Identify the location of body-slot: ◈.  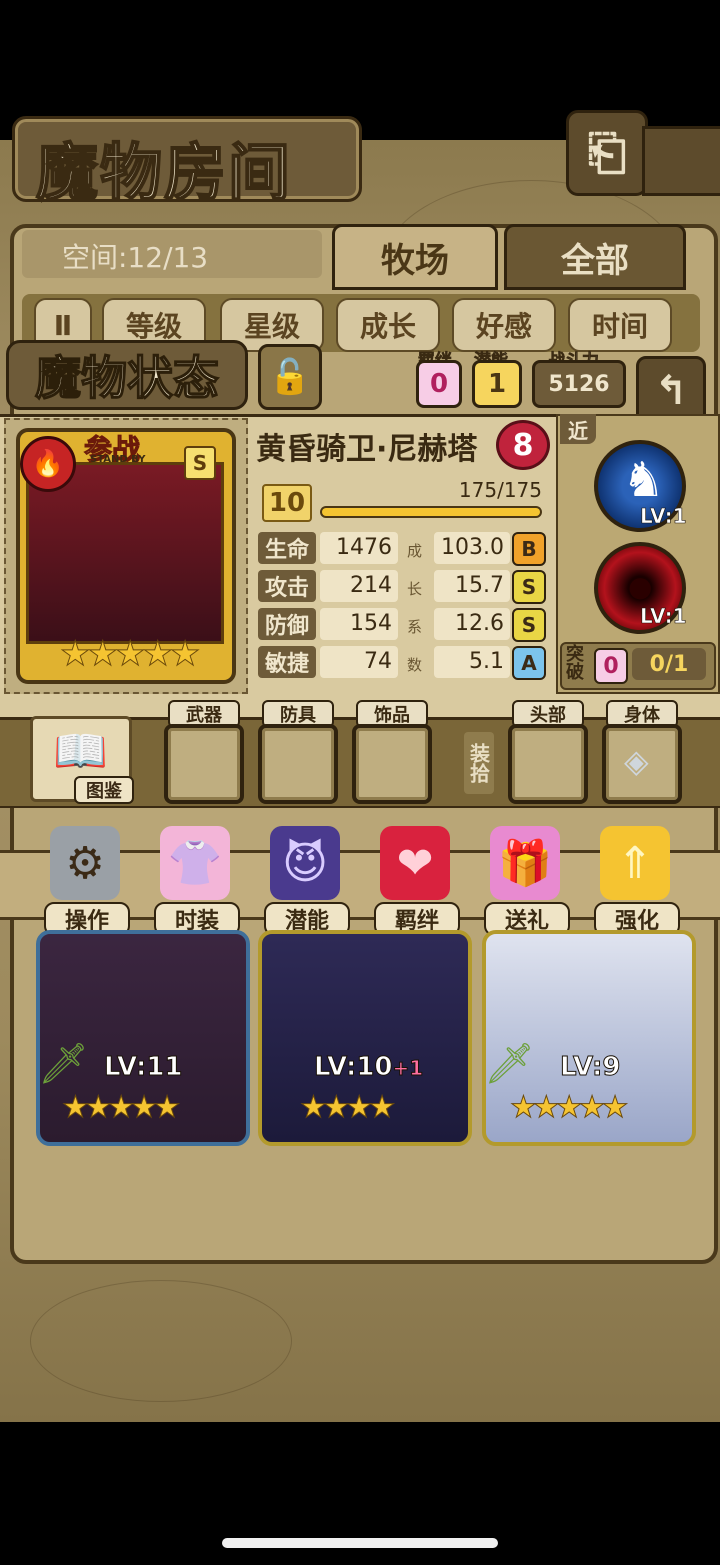
(642, 764).